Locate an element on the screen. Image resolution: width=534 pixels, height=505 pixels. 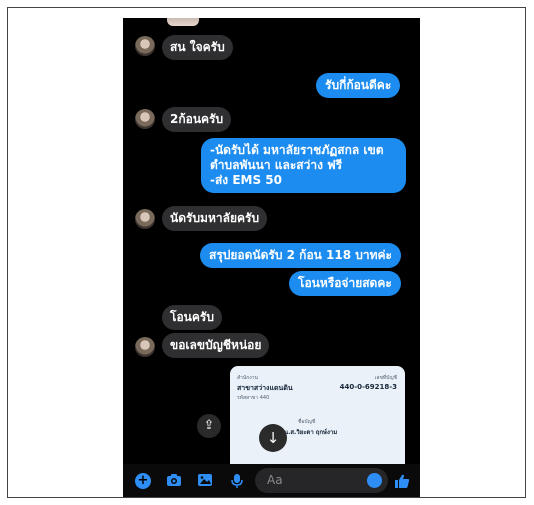
incoming-message: สน ใจครับ is located at coordinates (197, 47).